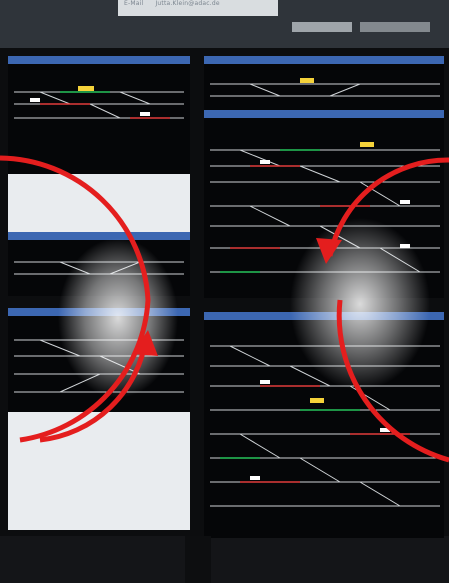 The image size is (449, 583). I want to click on glow-left, so click(118, 318).